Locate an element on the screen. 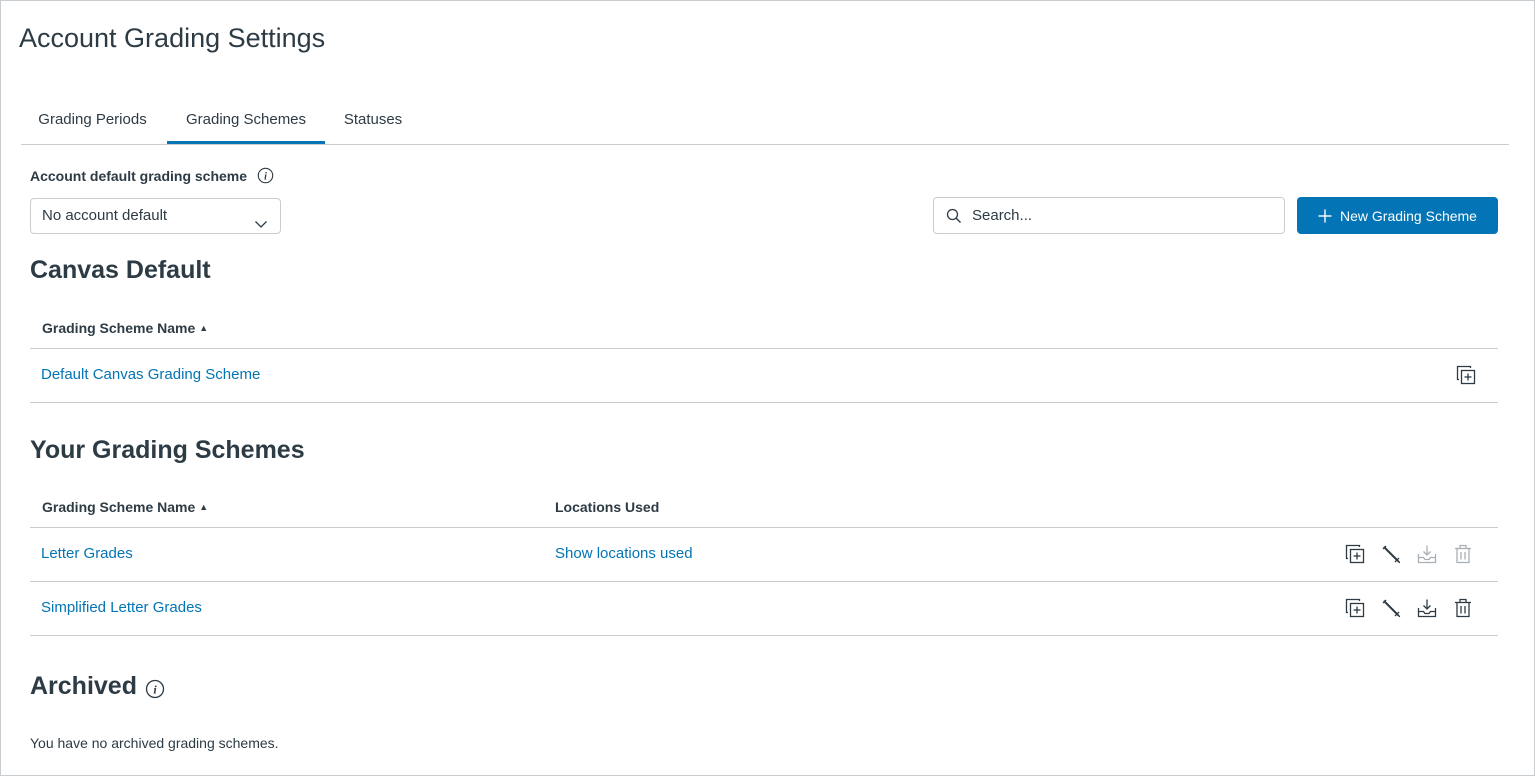  chevron-down-icon is located at coordinates (261, 219).